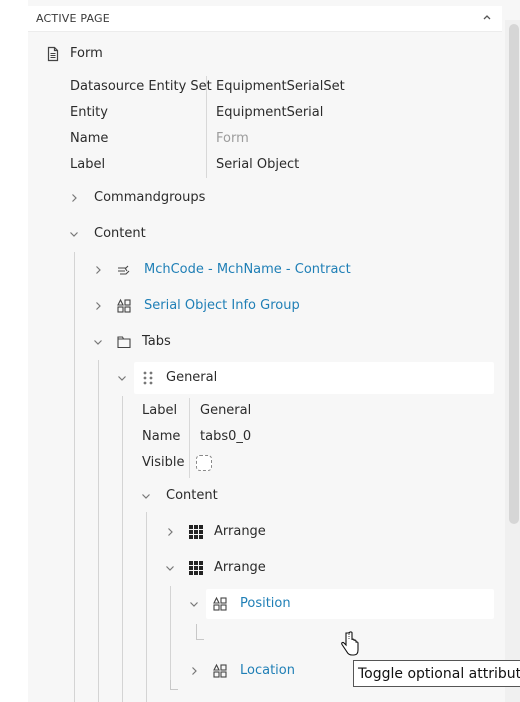  Describe the element at coordinates (124, 270) in the screenshot. I see `hand-pointer-icon` at that location.